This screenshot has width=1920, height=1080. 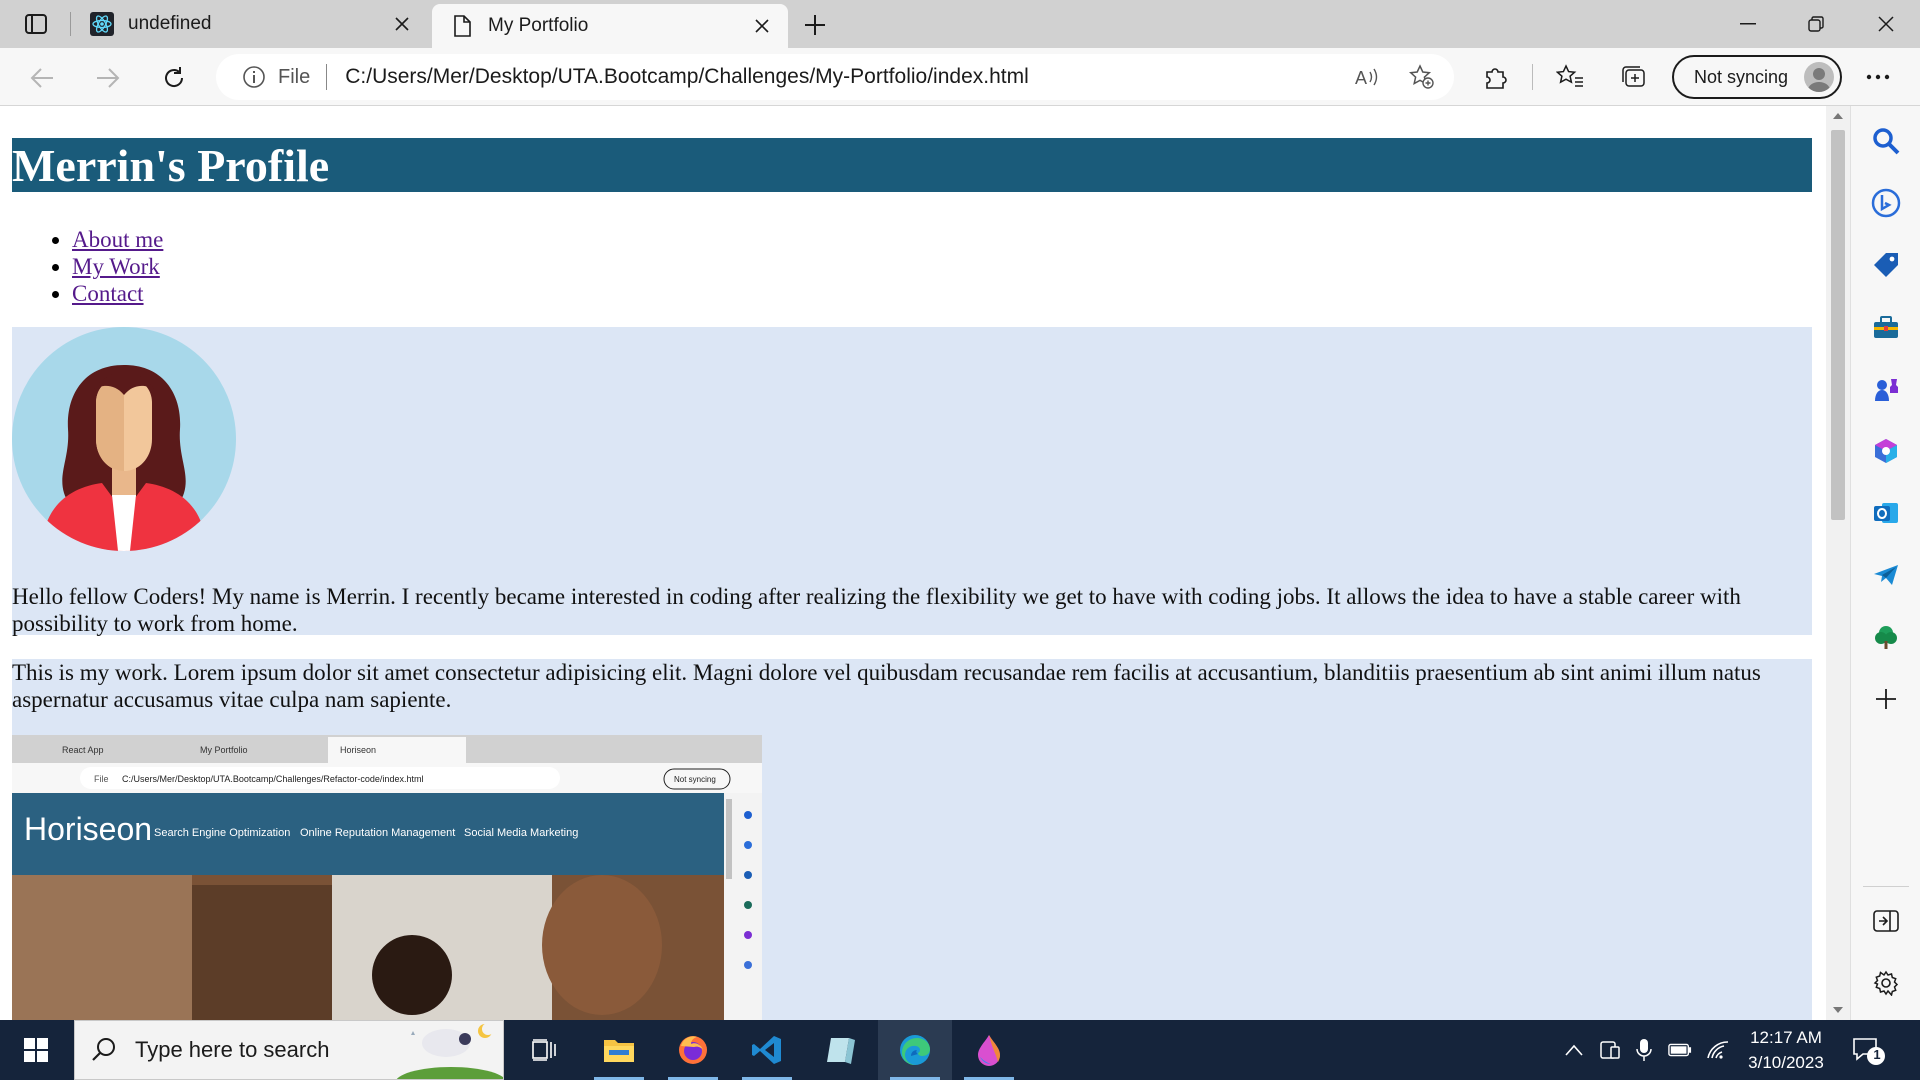 What do you see at coordinates (1496, 77) in the screenshot?
I see `extensions-button` at bounding box center [1496, 77].